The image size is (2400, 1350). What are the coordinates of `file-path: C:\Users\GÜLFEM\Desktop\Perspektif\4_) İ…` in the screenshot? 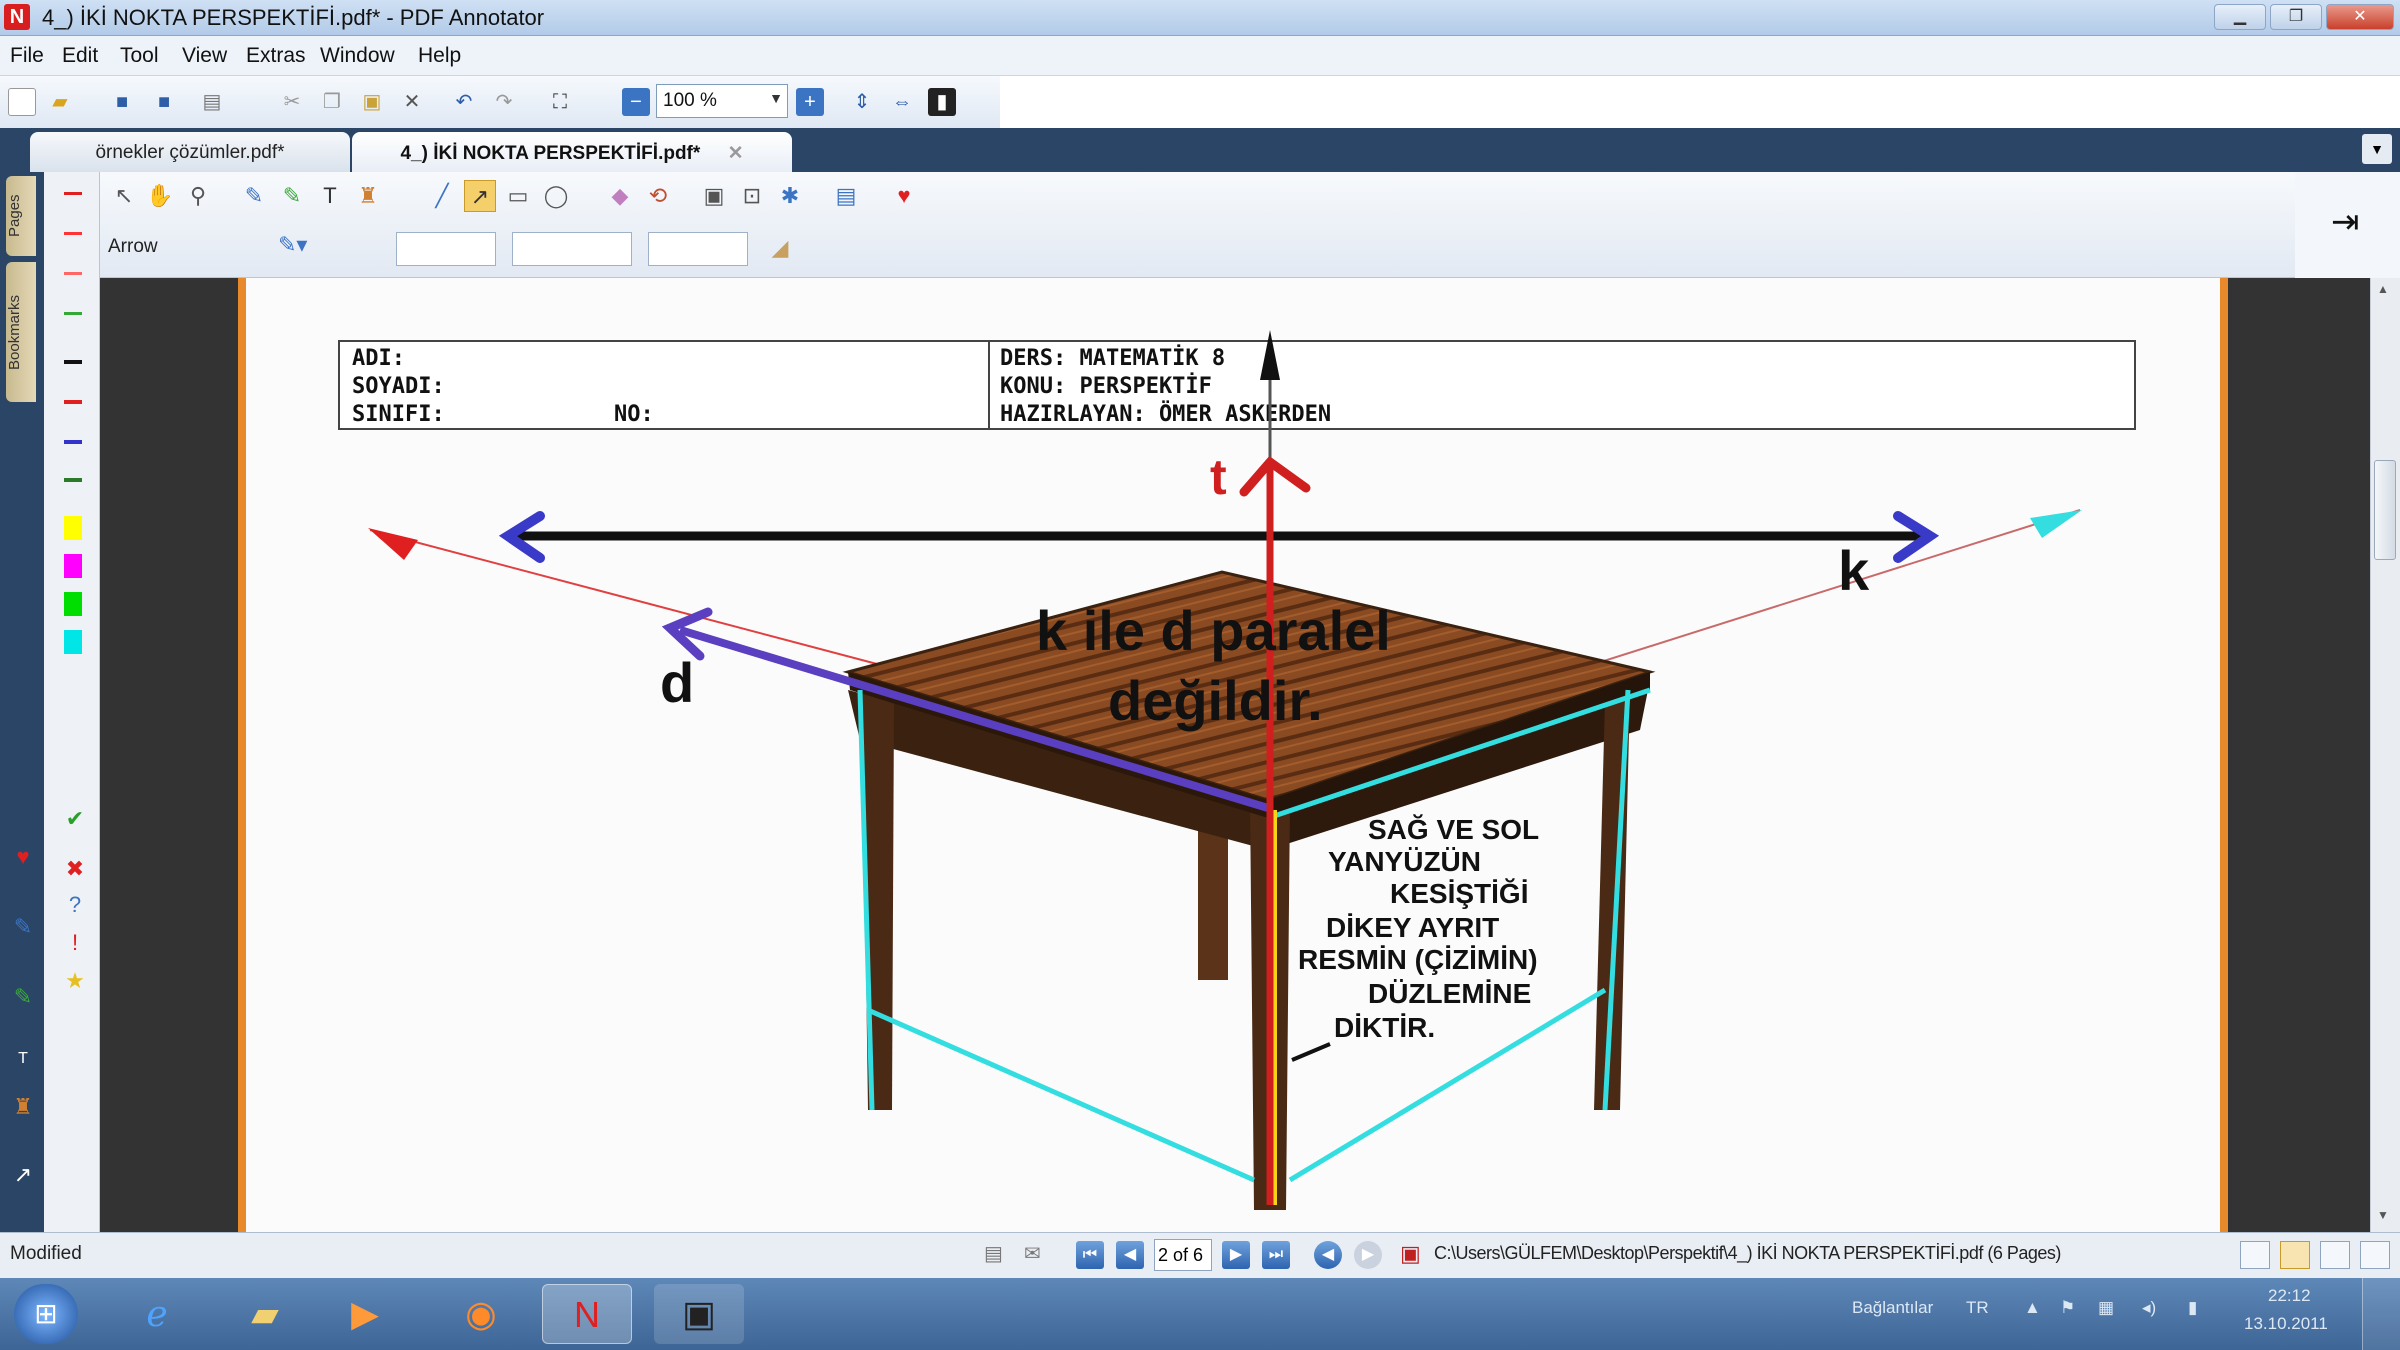 It's located at (1747, 1253).